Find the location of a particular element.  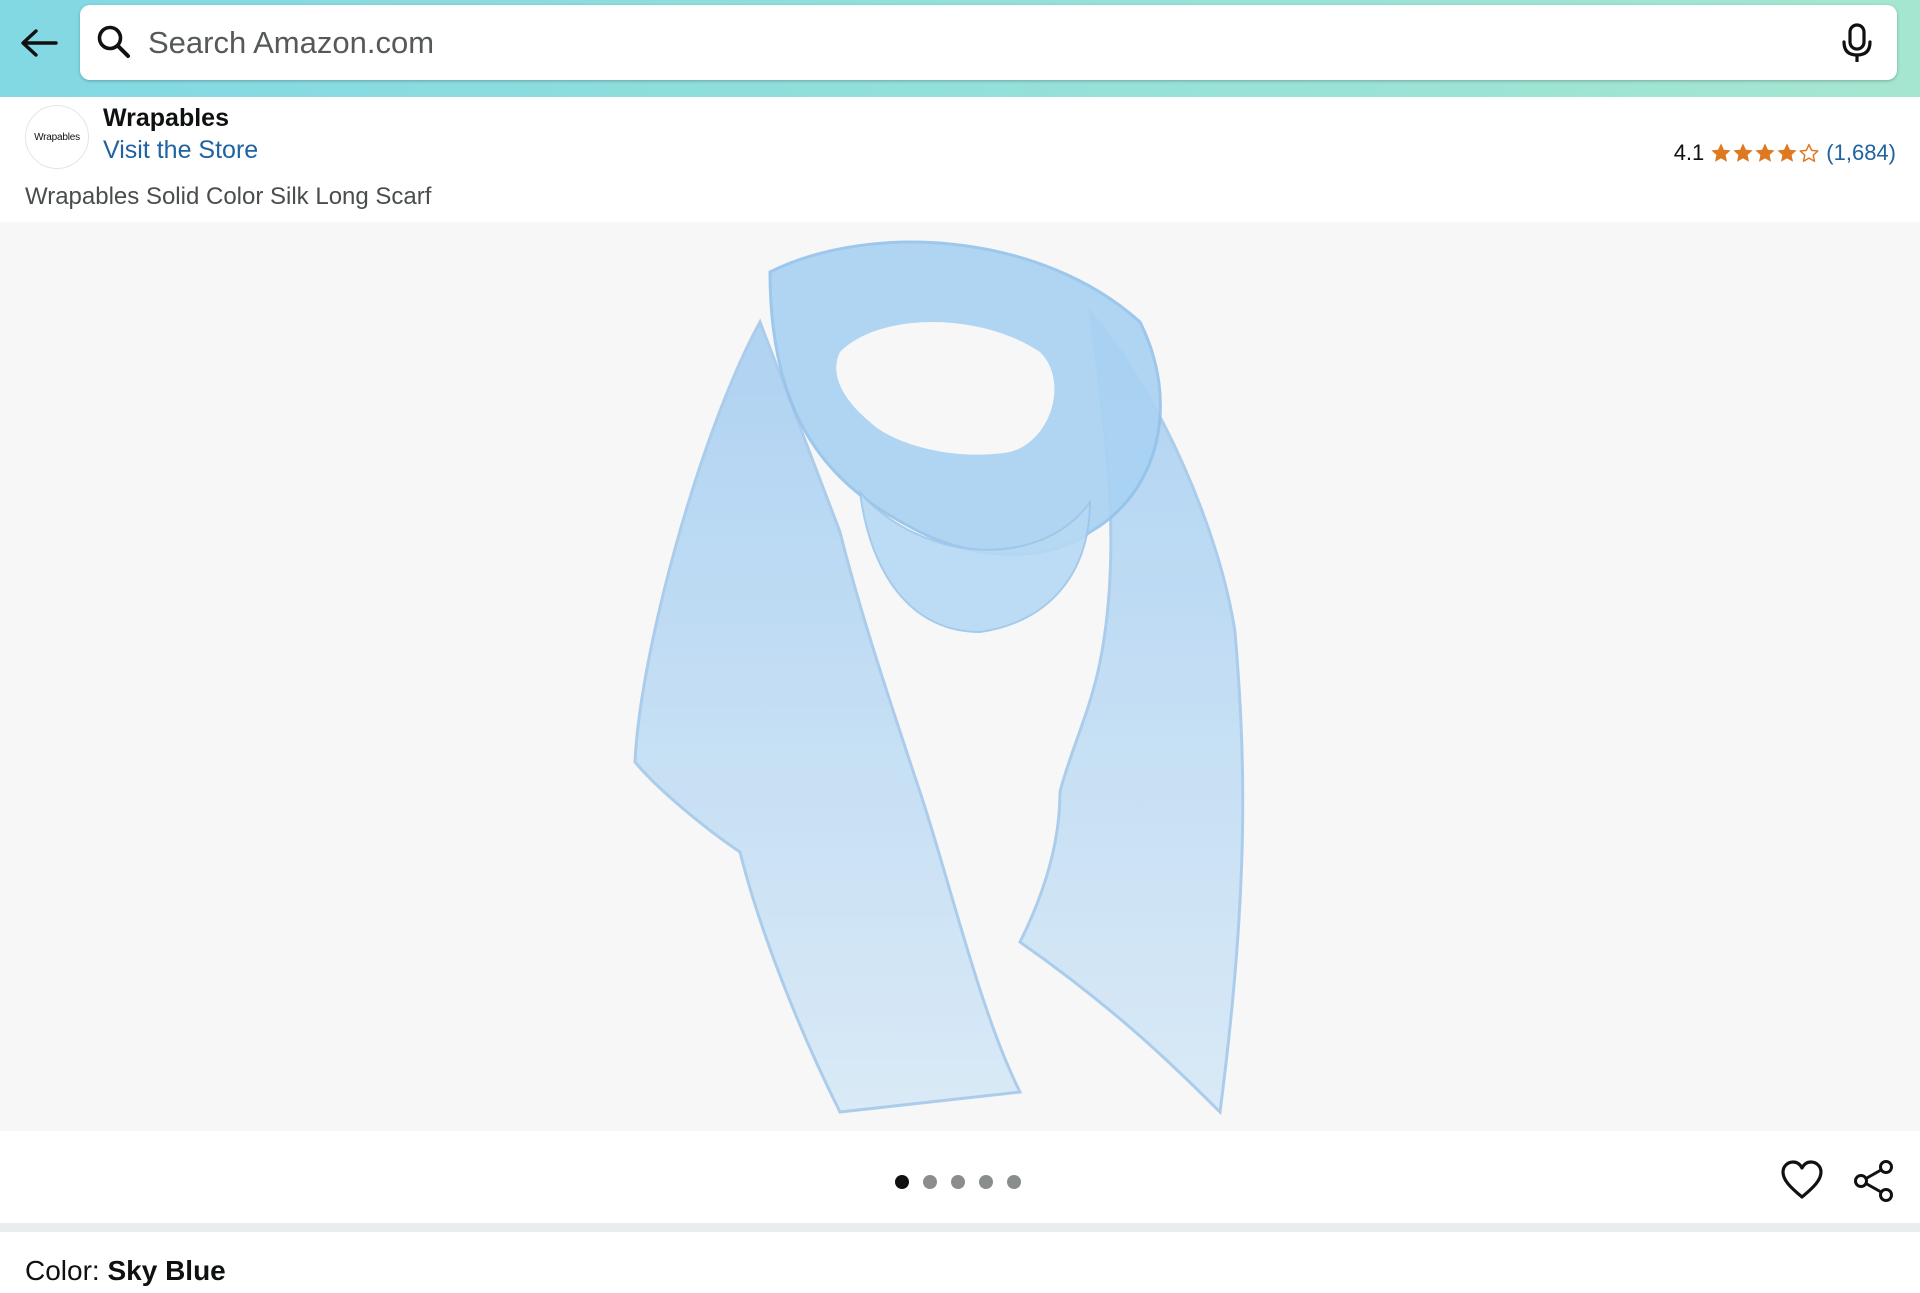

product-title: Wrapables Solid Color Silk Long Scarf is located at coordinates (228, 196).